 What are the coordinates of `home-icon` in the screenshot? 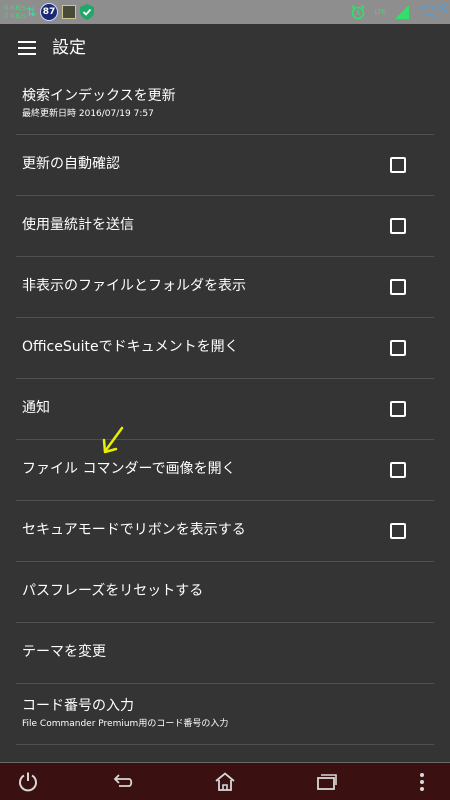 It's located at (225, 782).